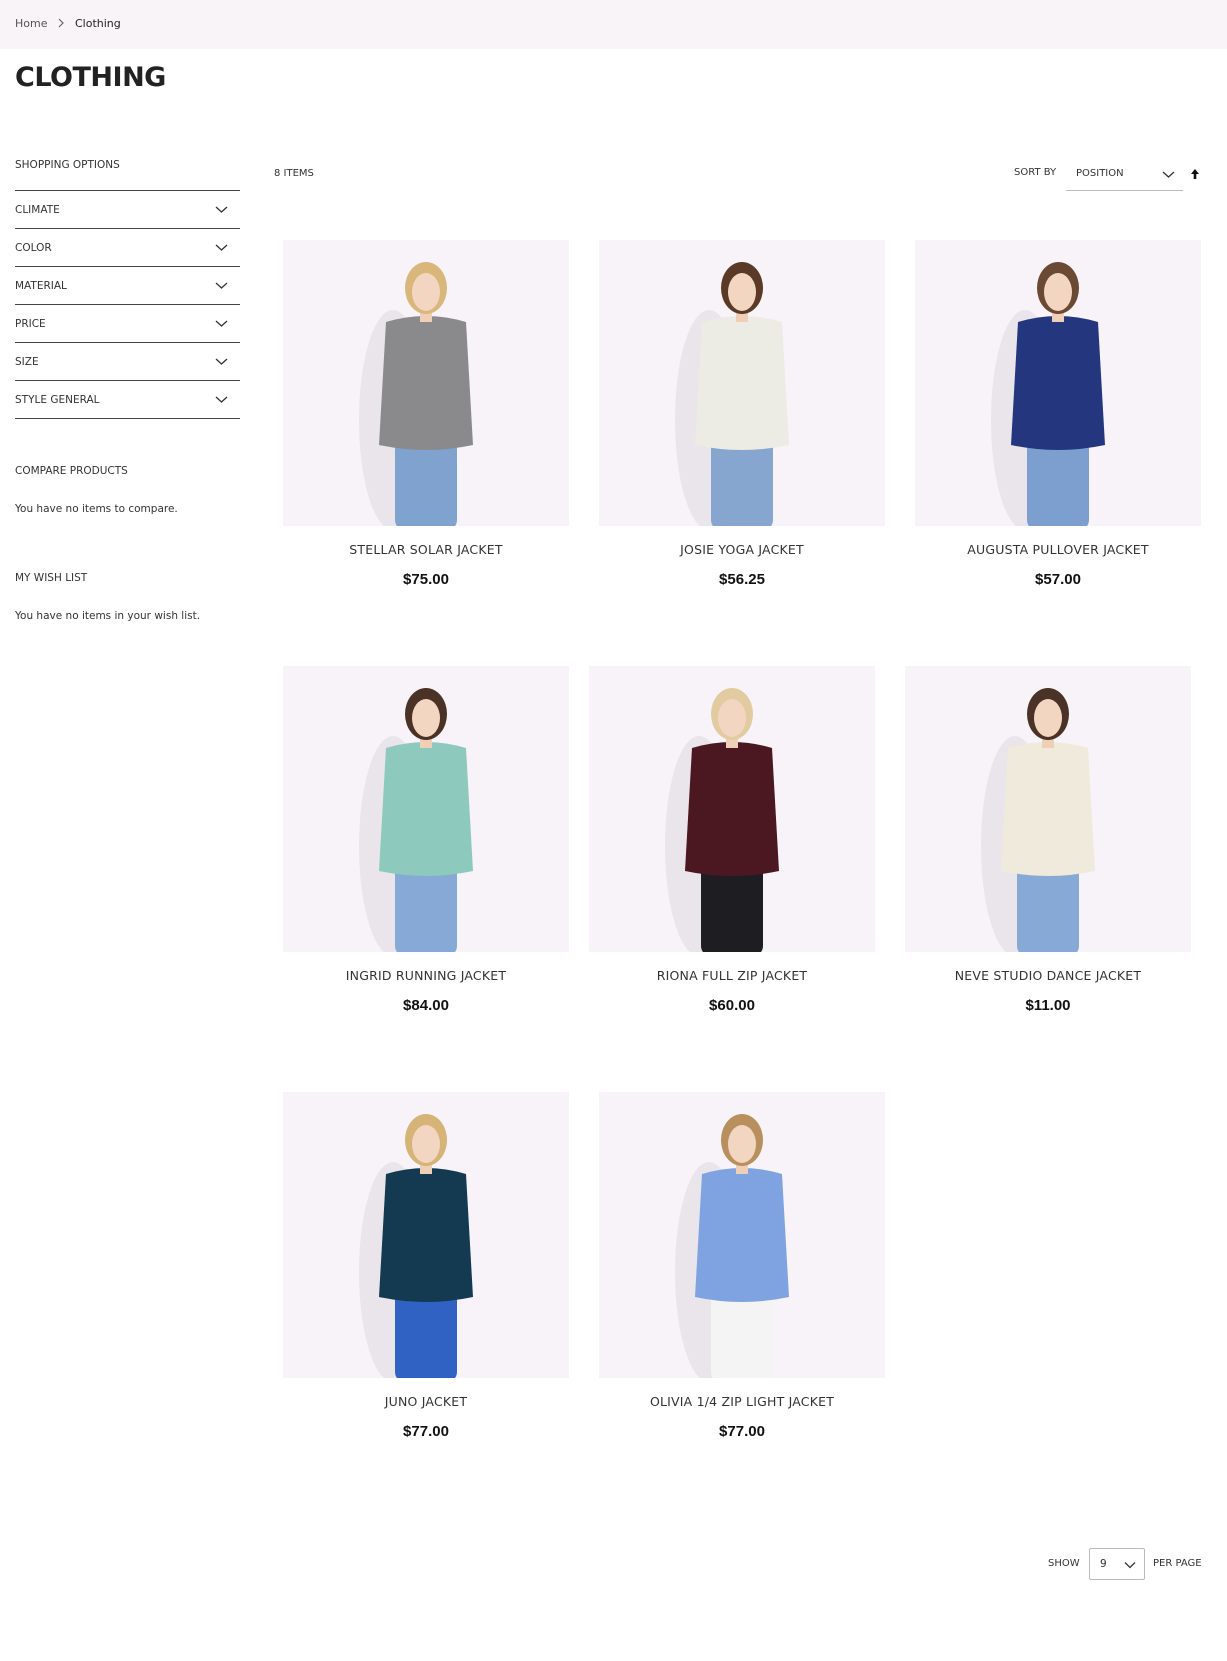 The height and width of the screenshot is (1661, 1227). Describe the element at coordinates (1195, 174) in the screenshot. I see `sort-direction-arrow-icon` at that location.